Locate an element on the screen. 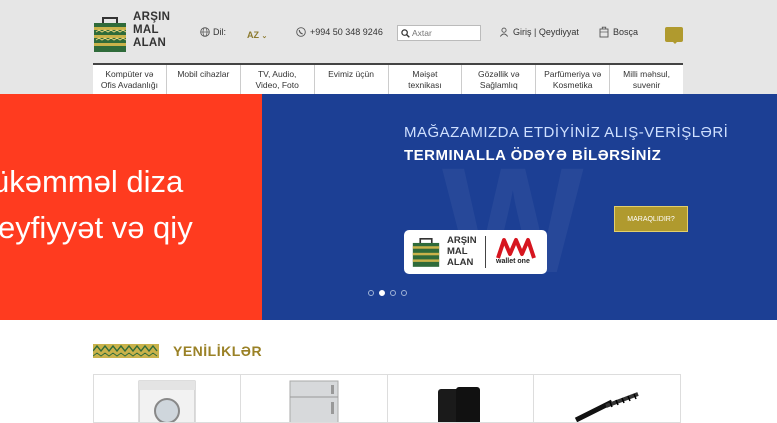  section-title: YENİLİKLƏR is located at coordinates (218, 351).